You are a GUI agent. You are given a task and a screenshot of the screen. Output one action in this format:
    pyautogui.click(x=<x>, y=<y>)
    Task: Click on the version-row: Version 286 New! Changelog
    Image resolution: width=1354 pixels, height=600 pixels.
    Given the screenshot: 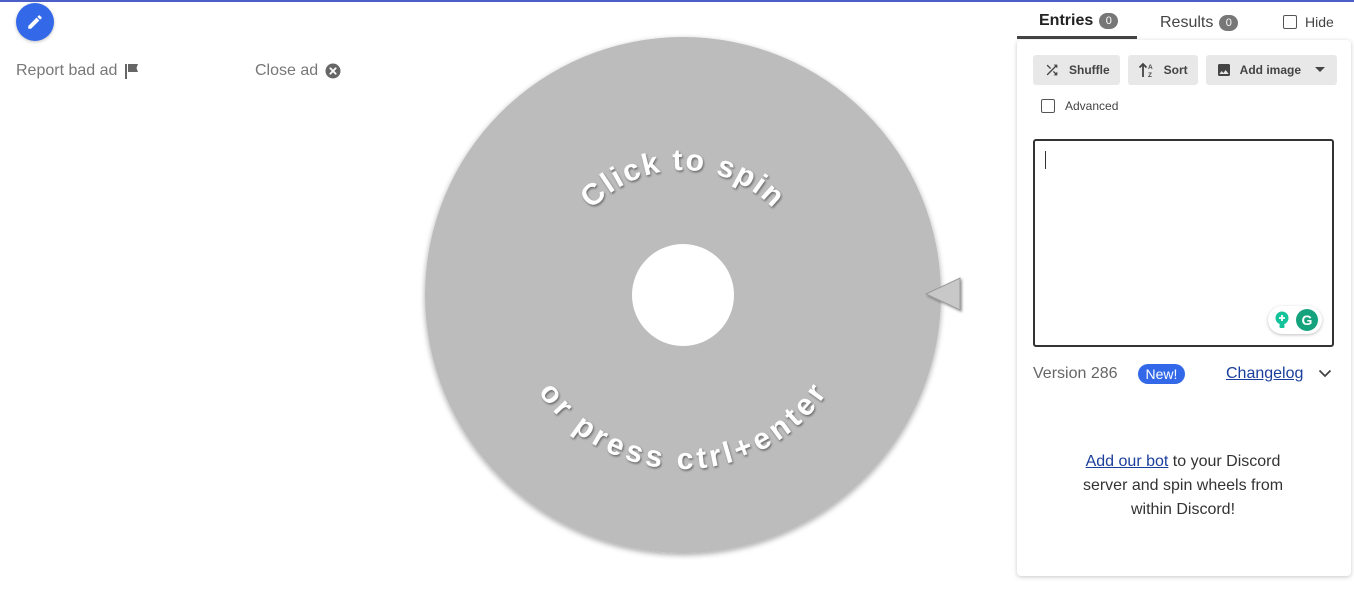 What is the action you would take?
    pyautogui.click(x=1184, y=374)
    